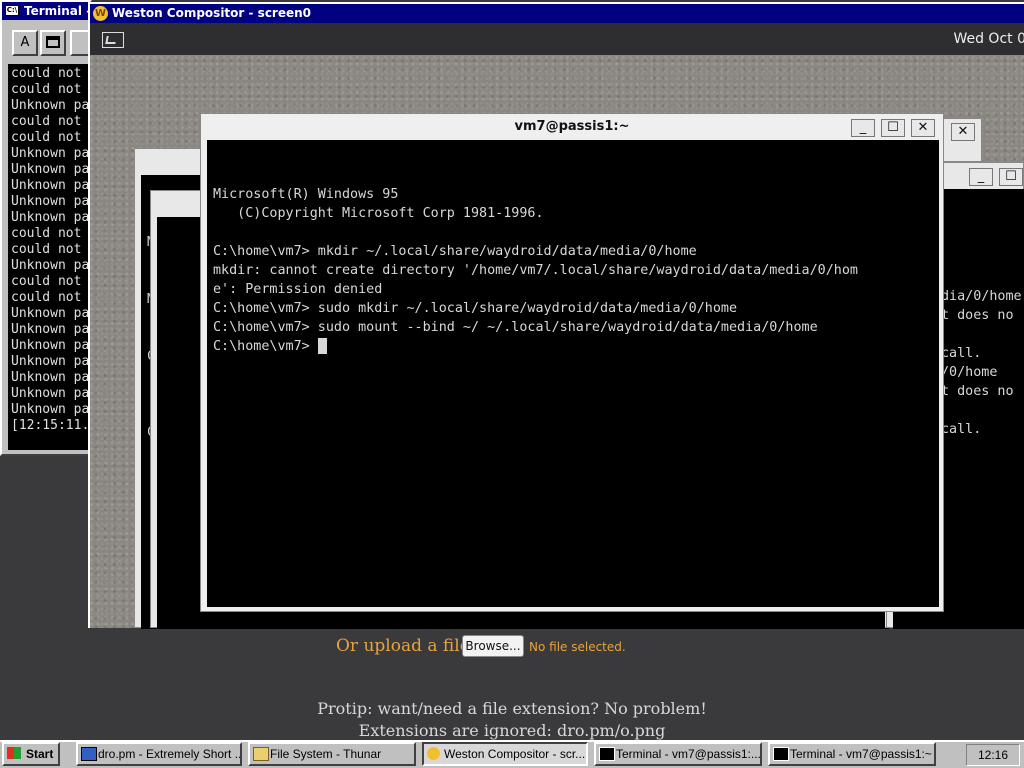  Describe the element at coordinates (14, 753) in the screenshot. I see `windows-logo-icon` at that location.